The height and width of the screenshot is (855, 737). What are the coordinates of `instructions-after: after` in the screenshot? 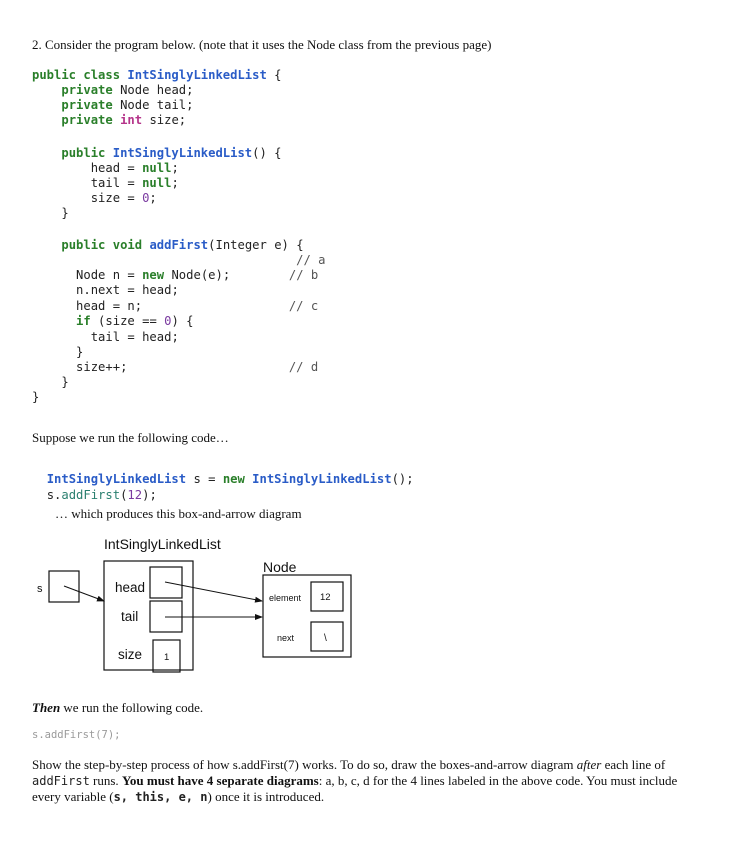 It's located at (589, 764).